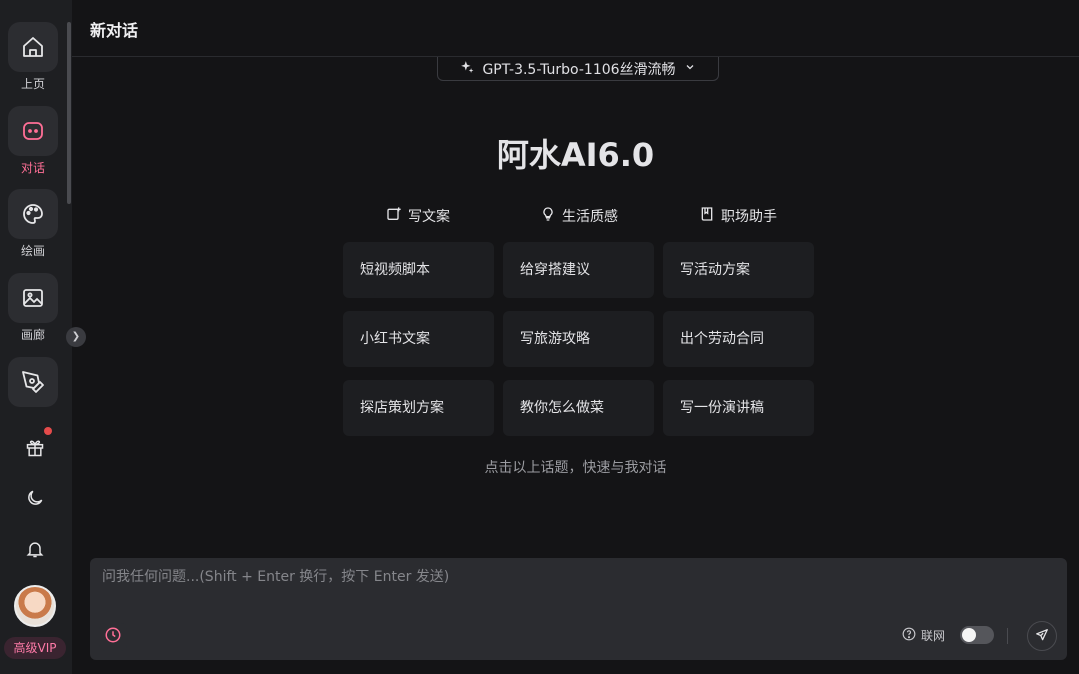 The width and height of the screenshot is (1079, 674). What do you see at coordinates (909, 635) in the screenshot?
I see `help-icon` at bounding box center [909, 635].